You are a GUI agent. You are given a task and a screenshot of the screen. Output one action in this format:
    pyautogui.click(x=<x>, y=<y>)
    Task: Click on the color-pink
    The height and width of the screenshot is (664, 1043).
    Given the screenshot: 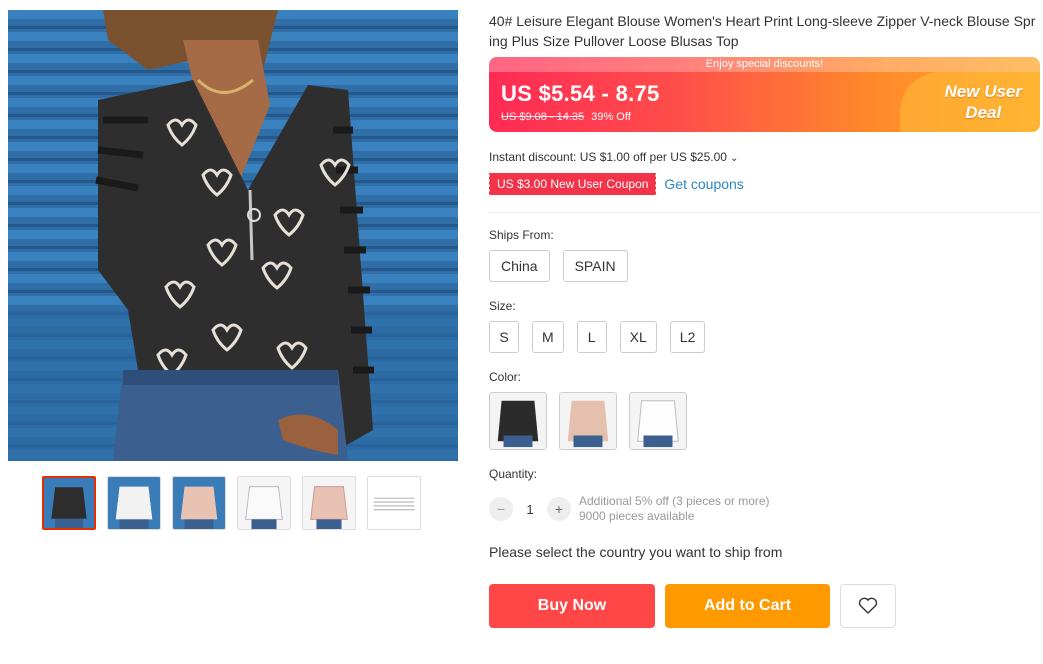 What is the action you would take?
    pyautogui.click(x=588, y=421)
    